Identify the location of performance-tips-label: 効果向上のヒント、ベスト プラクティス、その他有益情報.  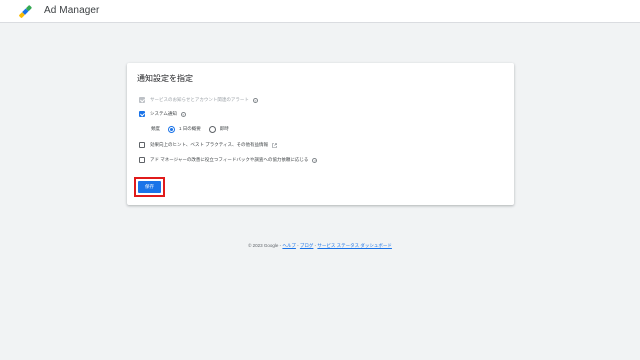
(209, 144).